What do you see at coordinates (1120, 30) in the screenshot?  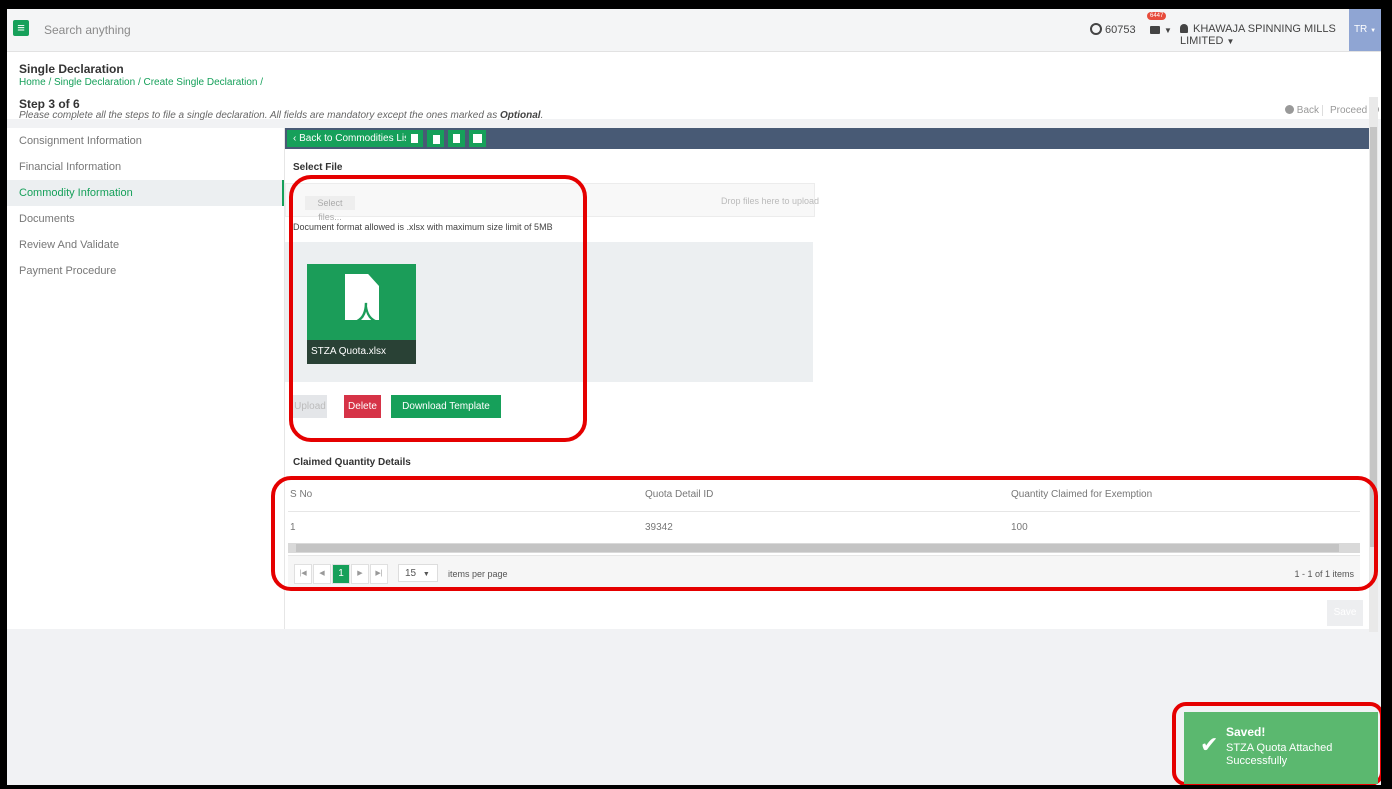 I see `points-value: 60753` at bounding box center [1120, 30].